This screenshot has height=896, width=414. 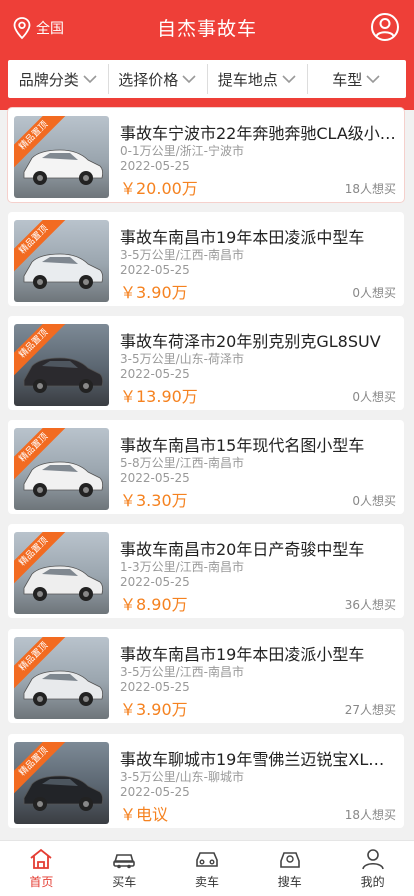 What do you see at coordinates (182, 463) in the screenshot?
I see `car-mileage-location: 5-8万公里/江西-南昌市` at bounding box center [182, 463].